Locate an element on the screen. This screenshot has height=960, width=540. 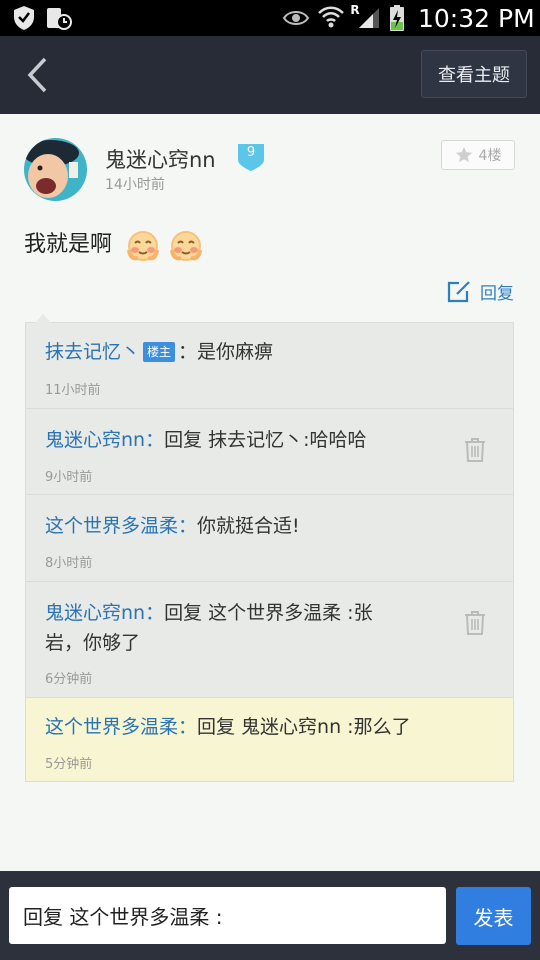
view-topic-button: 查看主题 is located at coordinates (474, 74).